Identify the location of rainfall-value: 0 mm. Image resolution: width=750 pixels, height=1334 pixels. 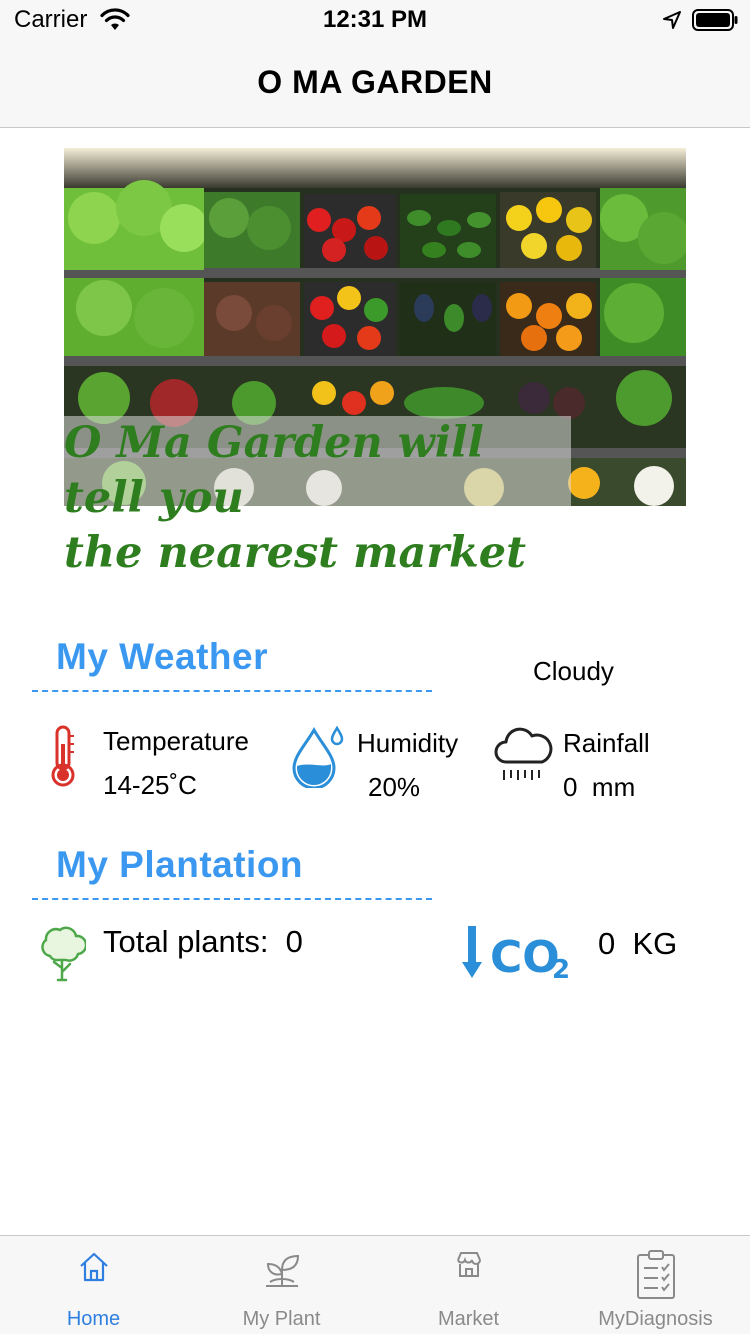
(599, 787).